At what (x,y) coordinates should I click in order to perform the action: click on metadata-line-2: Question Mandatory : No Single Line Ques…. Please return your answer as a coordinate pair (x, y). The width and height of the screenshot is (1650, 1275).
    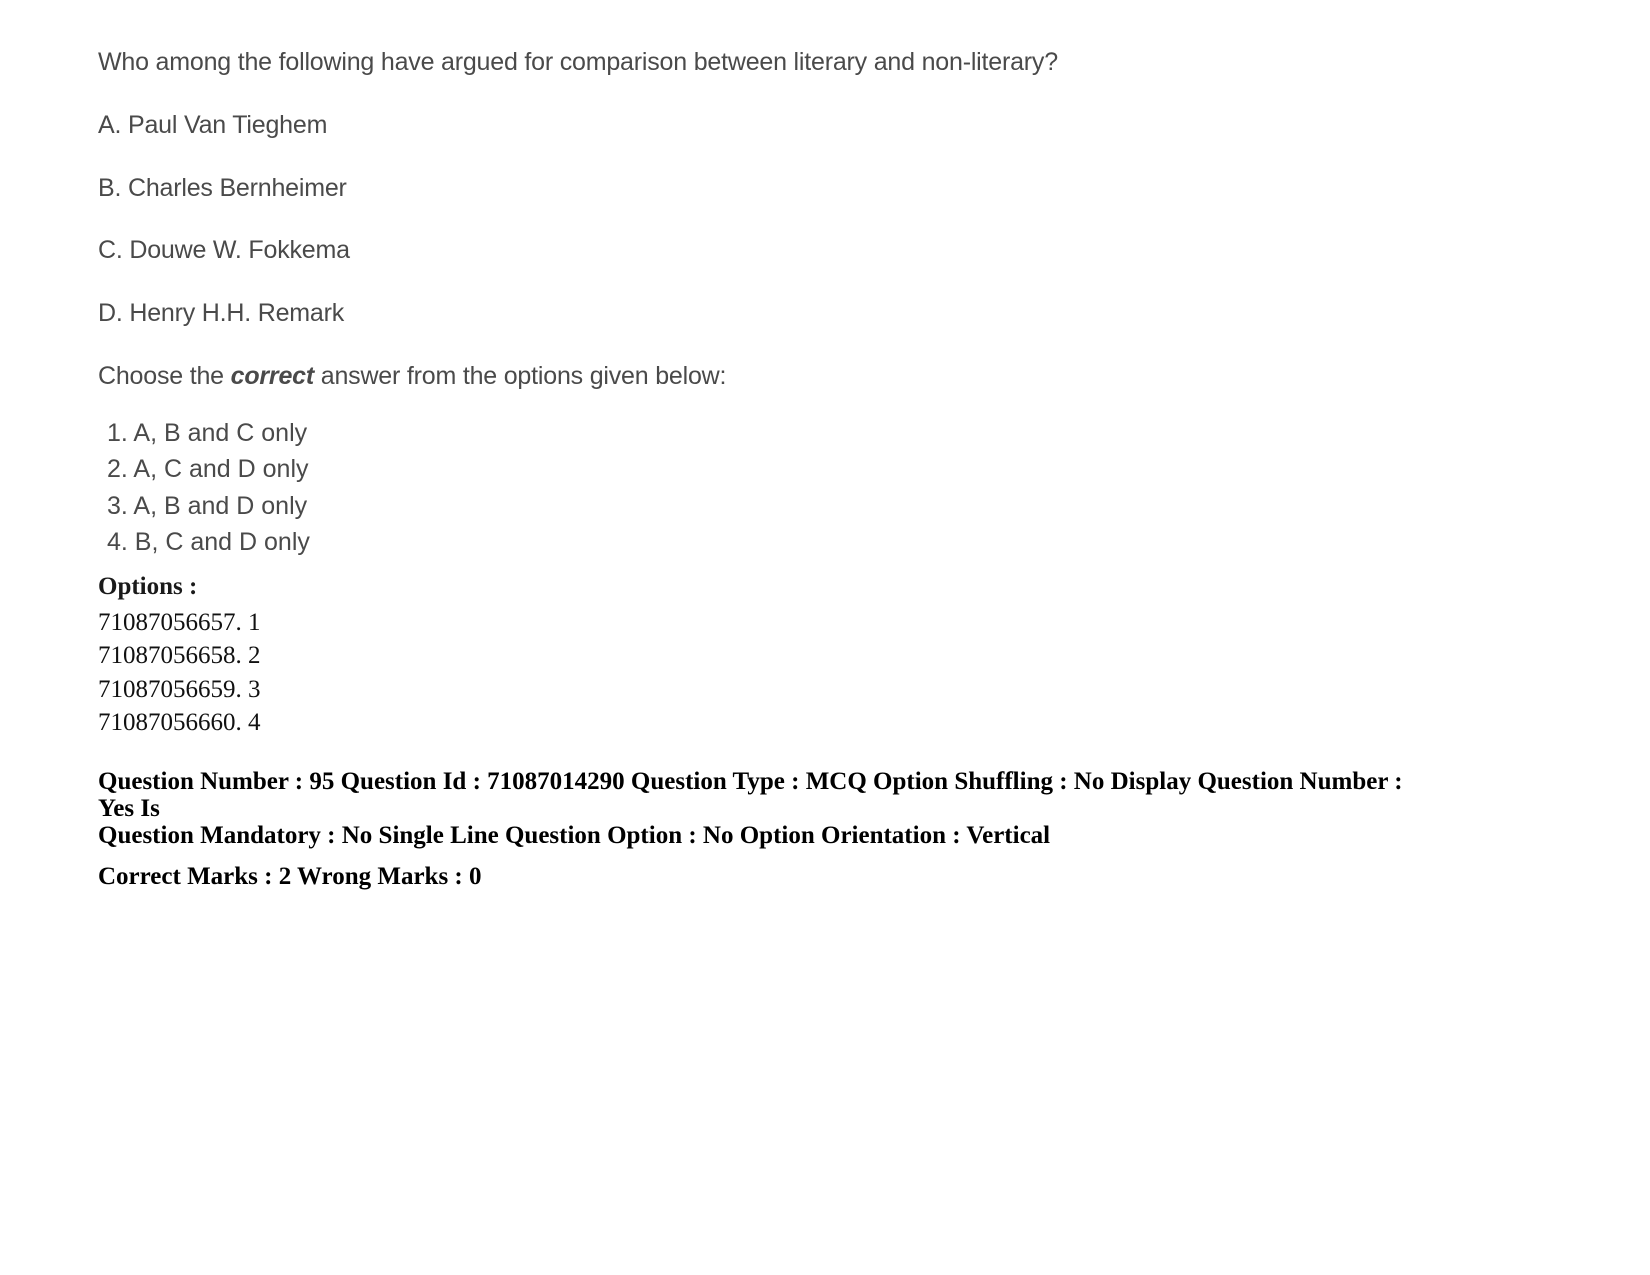
    Looking at the image, I should click on (574, 835).